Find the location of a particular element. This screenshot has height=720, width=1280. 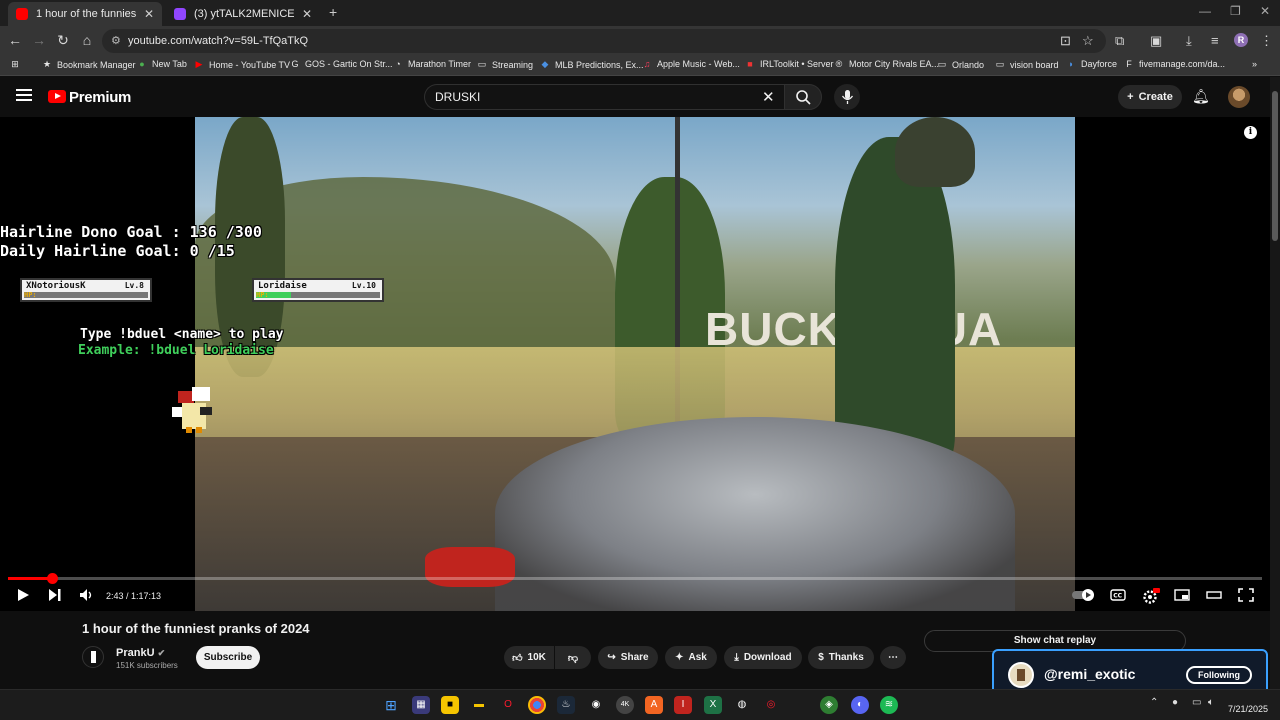

thanks-button: $ Thanks is located at coordinates (841, 657).